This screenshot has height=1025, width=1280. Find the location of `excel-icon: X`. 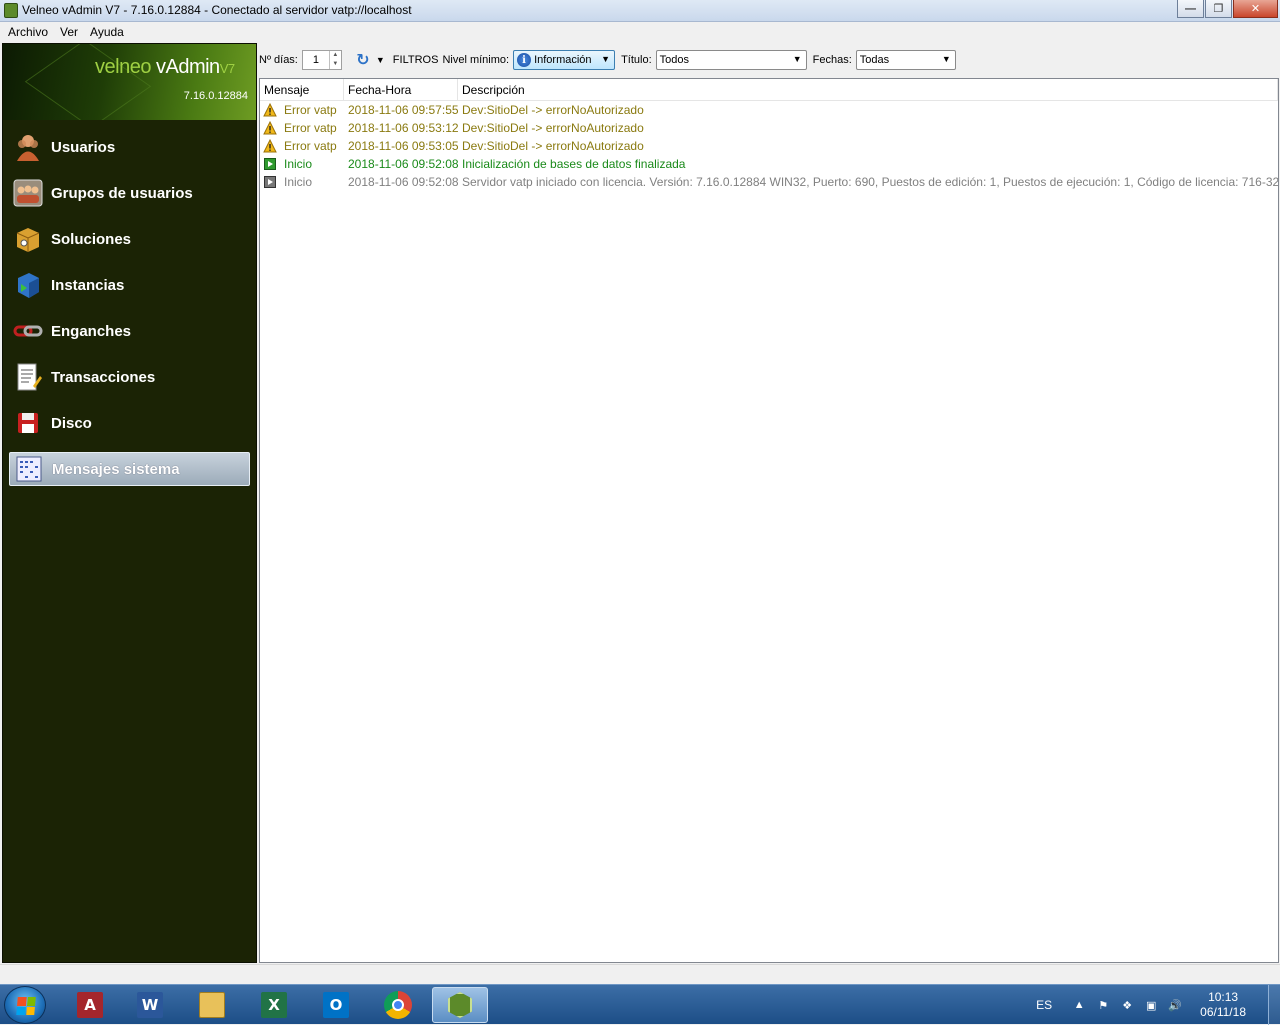

excel-icon: X is located at coordinates (274, 1005).